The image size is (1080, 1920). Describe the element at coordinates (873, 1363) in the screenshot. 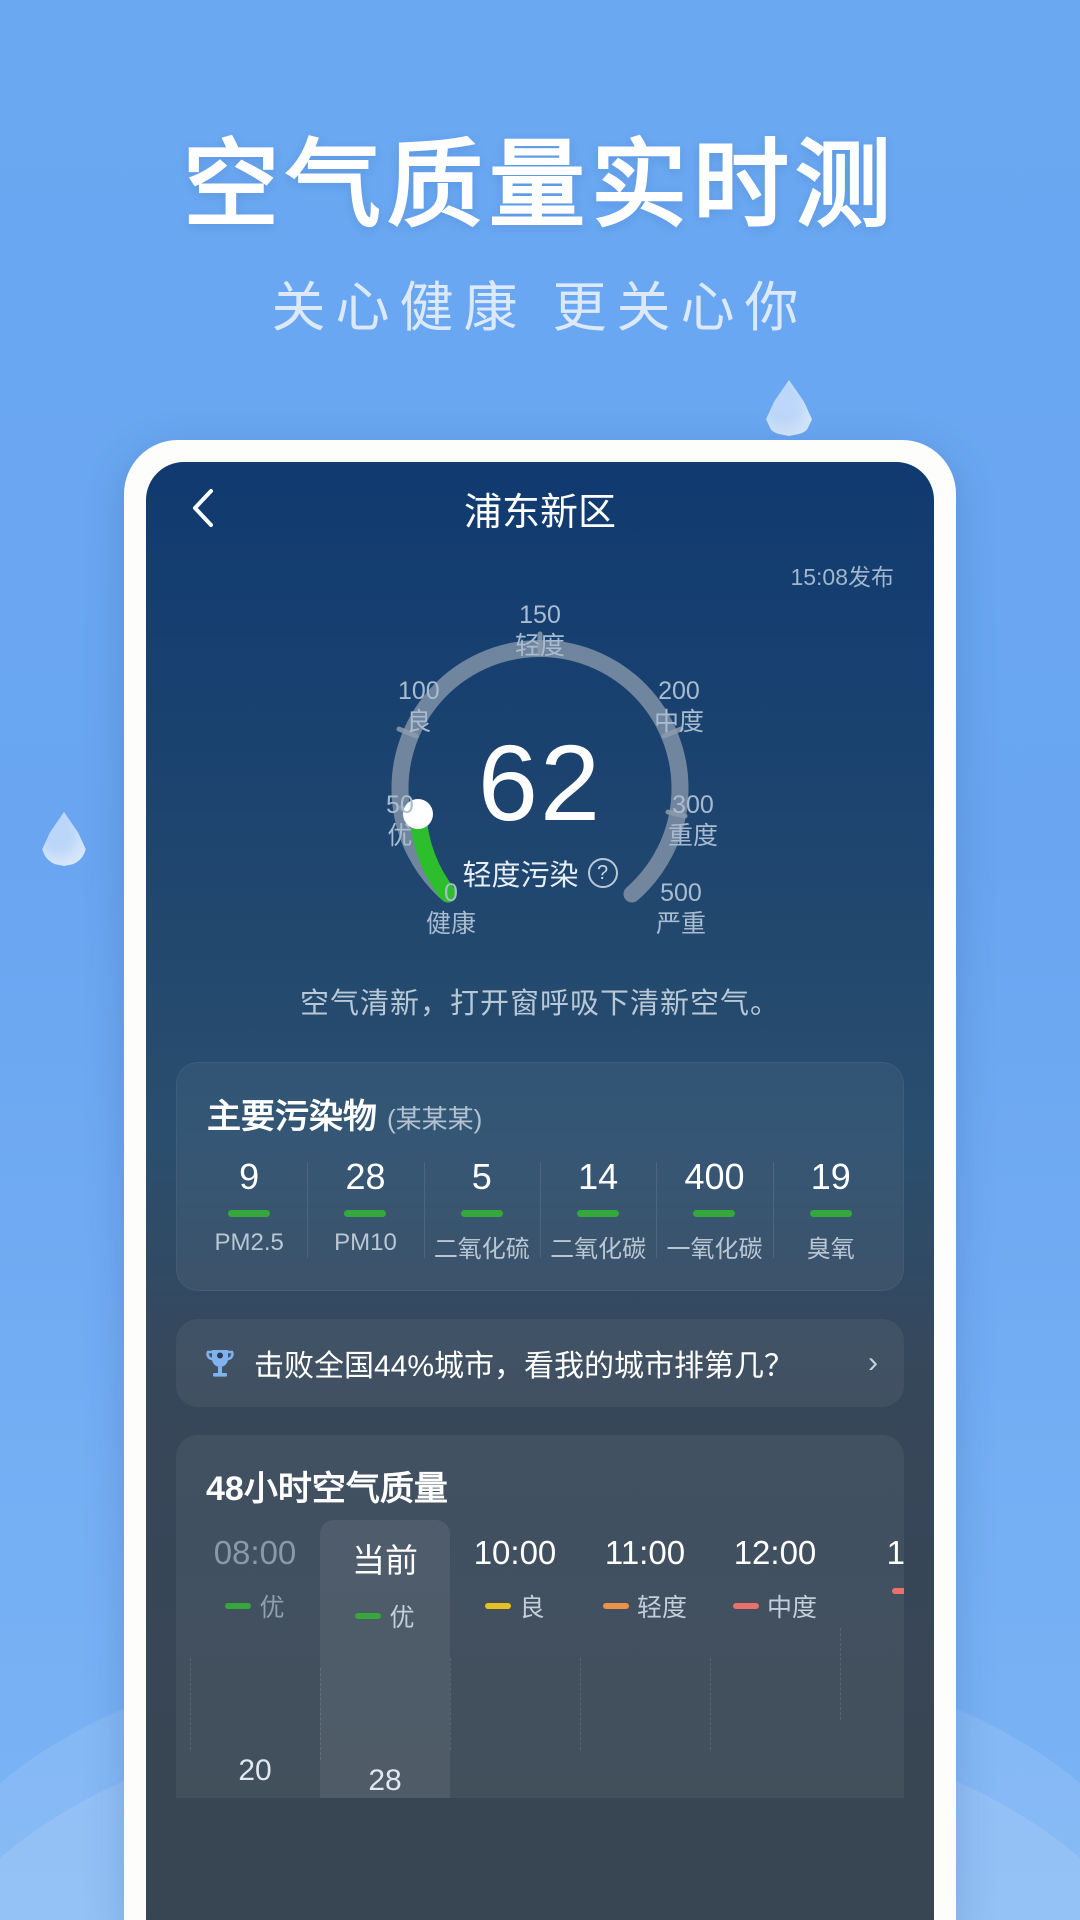

I see `chevron-right-icon: ›` at that location.